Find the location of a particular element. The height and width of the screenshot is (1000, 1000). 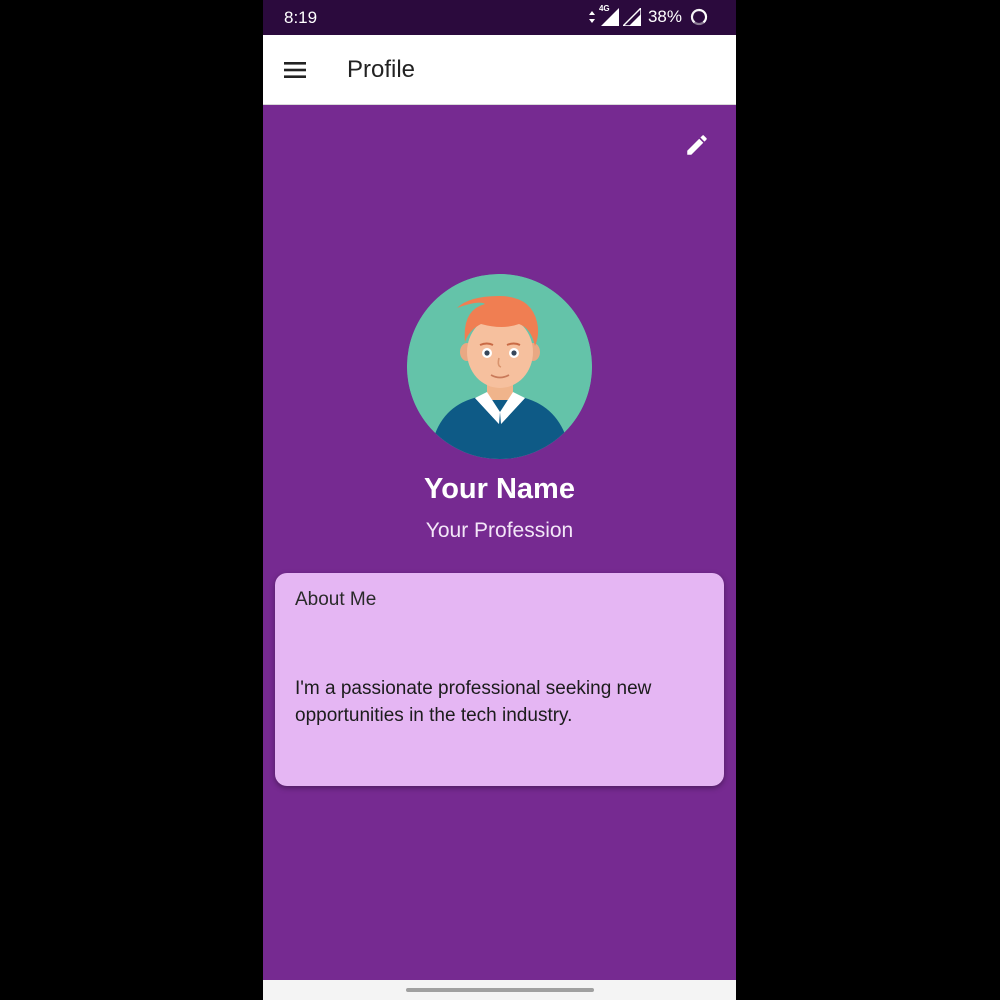

pencil-icon is located at coordinates (697, 145).